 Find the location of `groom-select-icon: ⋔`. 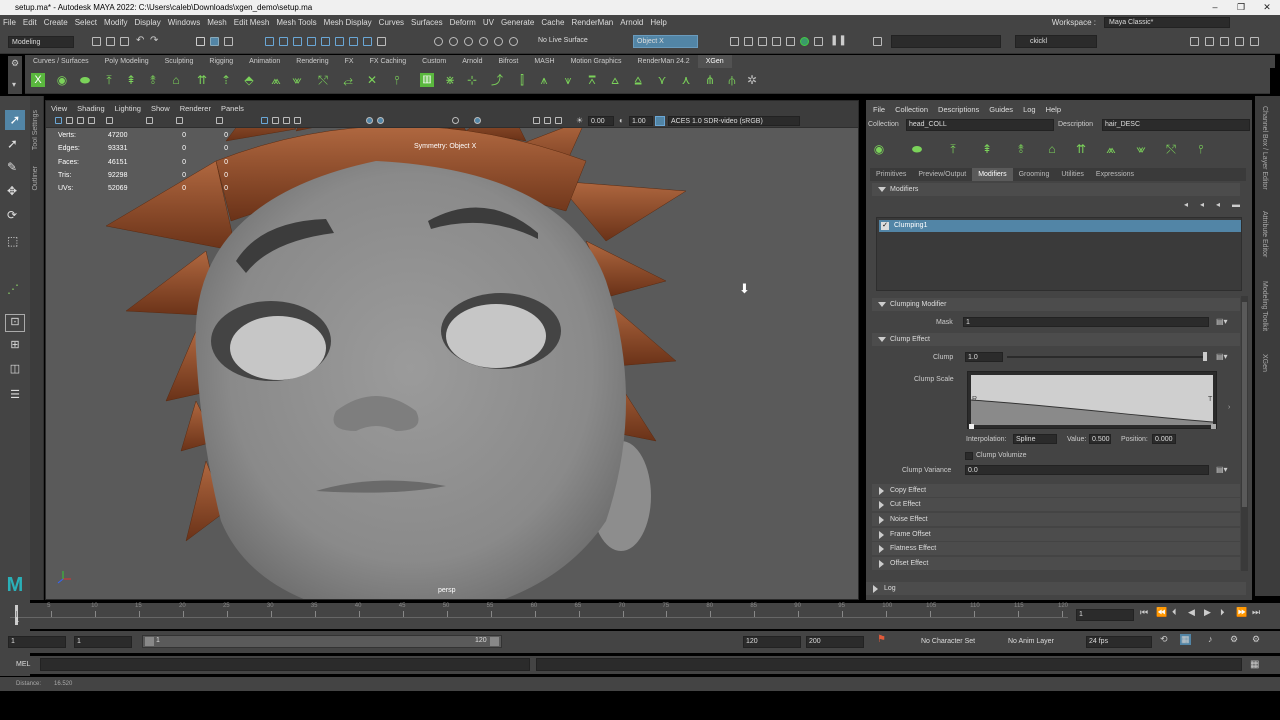

groom-select-icon: ⋔ is located at coordinates (710, 80).